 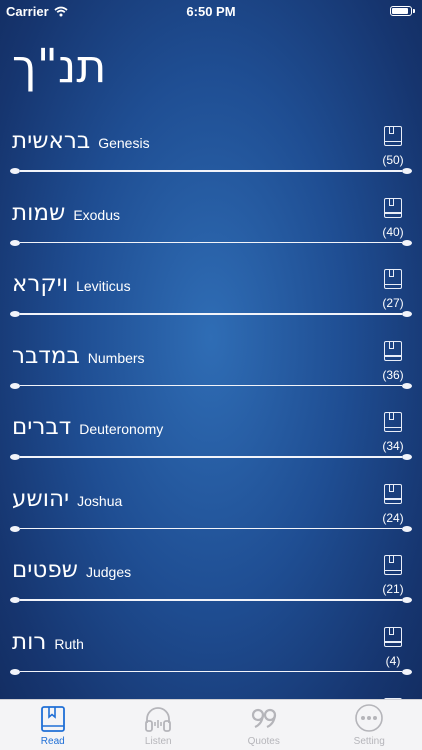 What do you see at coordinates (393, 589) in the screenshot?
I see `chapter-count: (21)` at bounding box center [393, 589].